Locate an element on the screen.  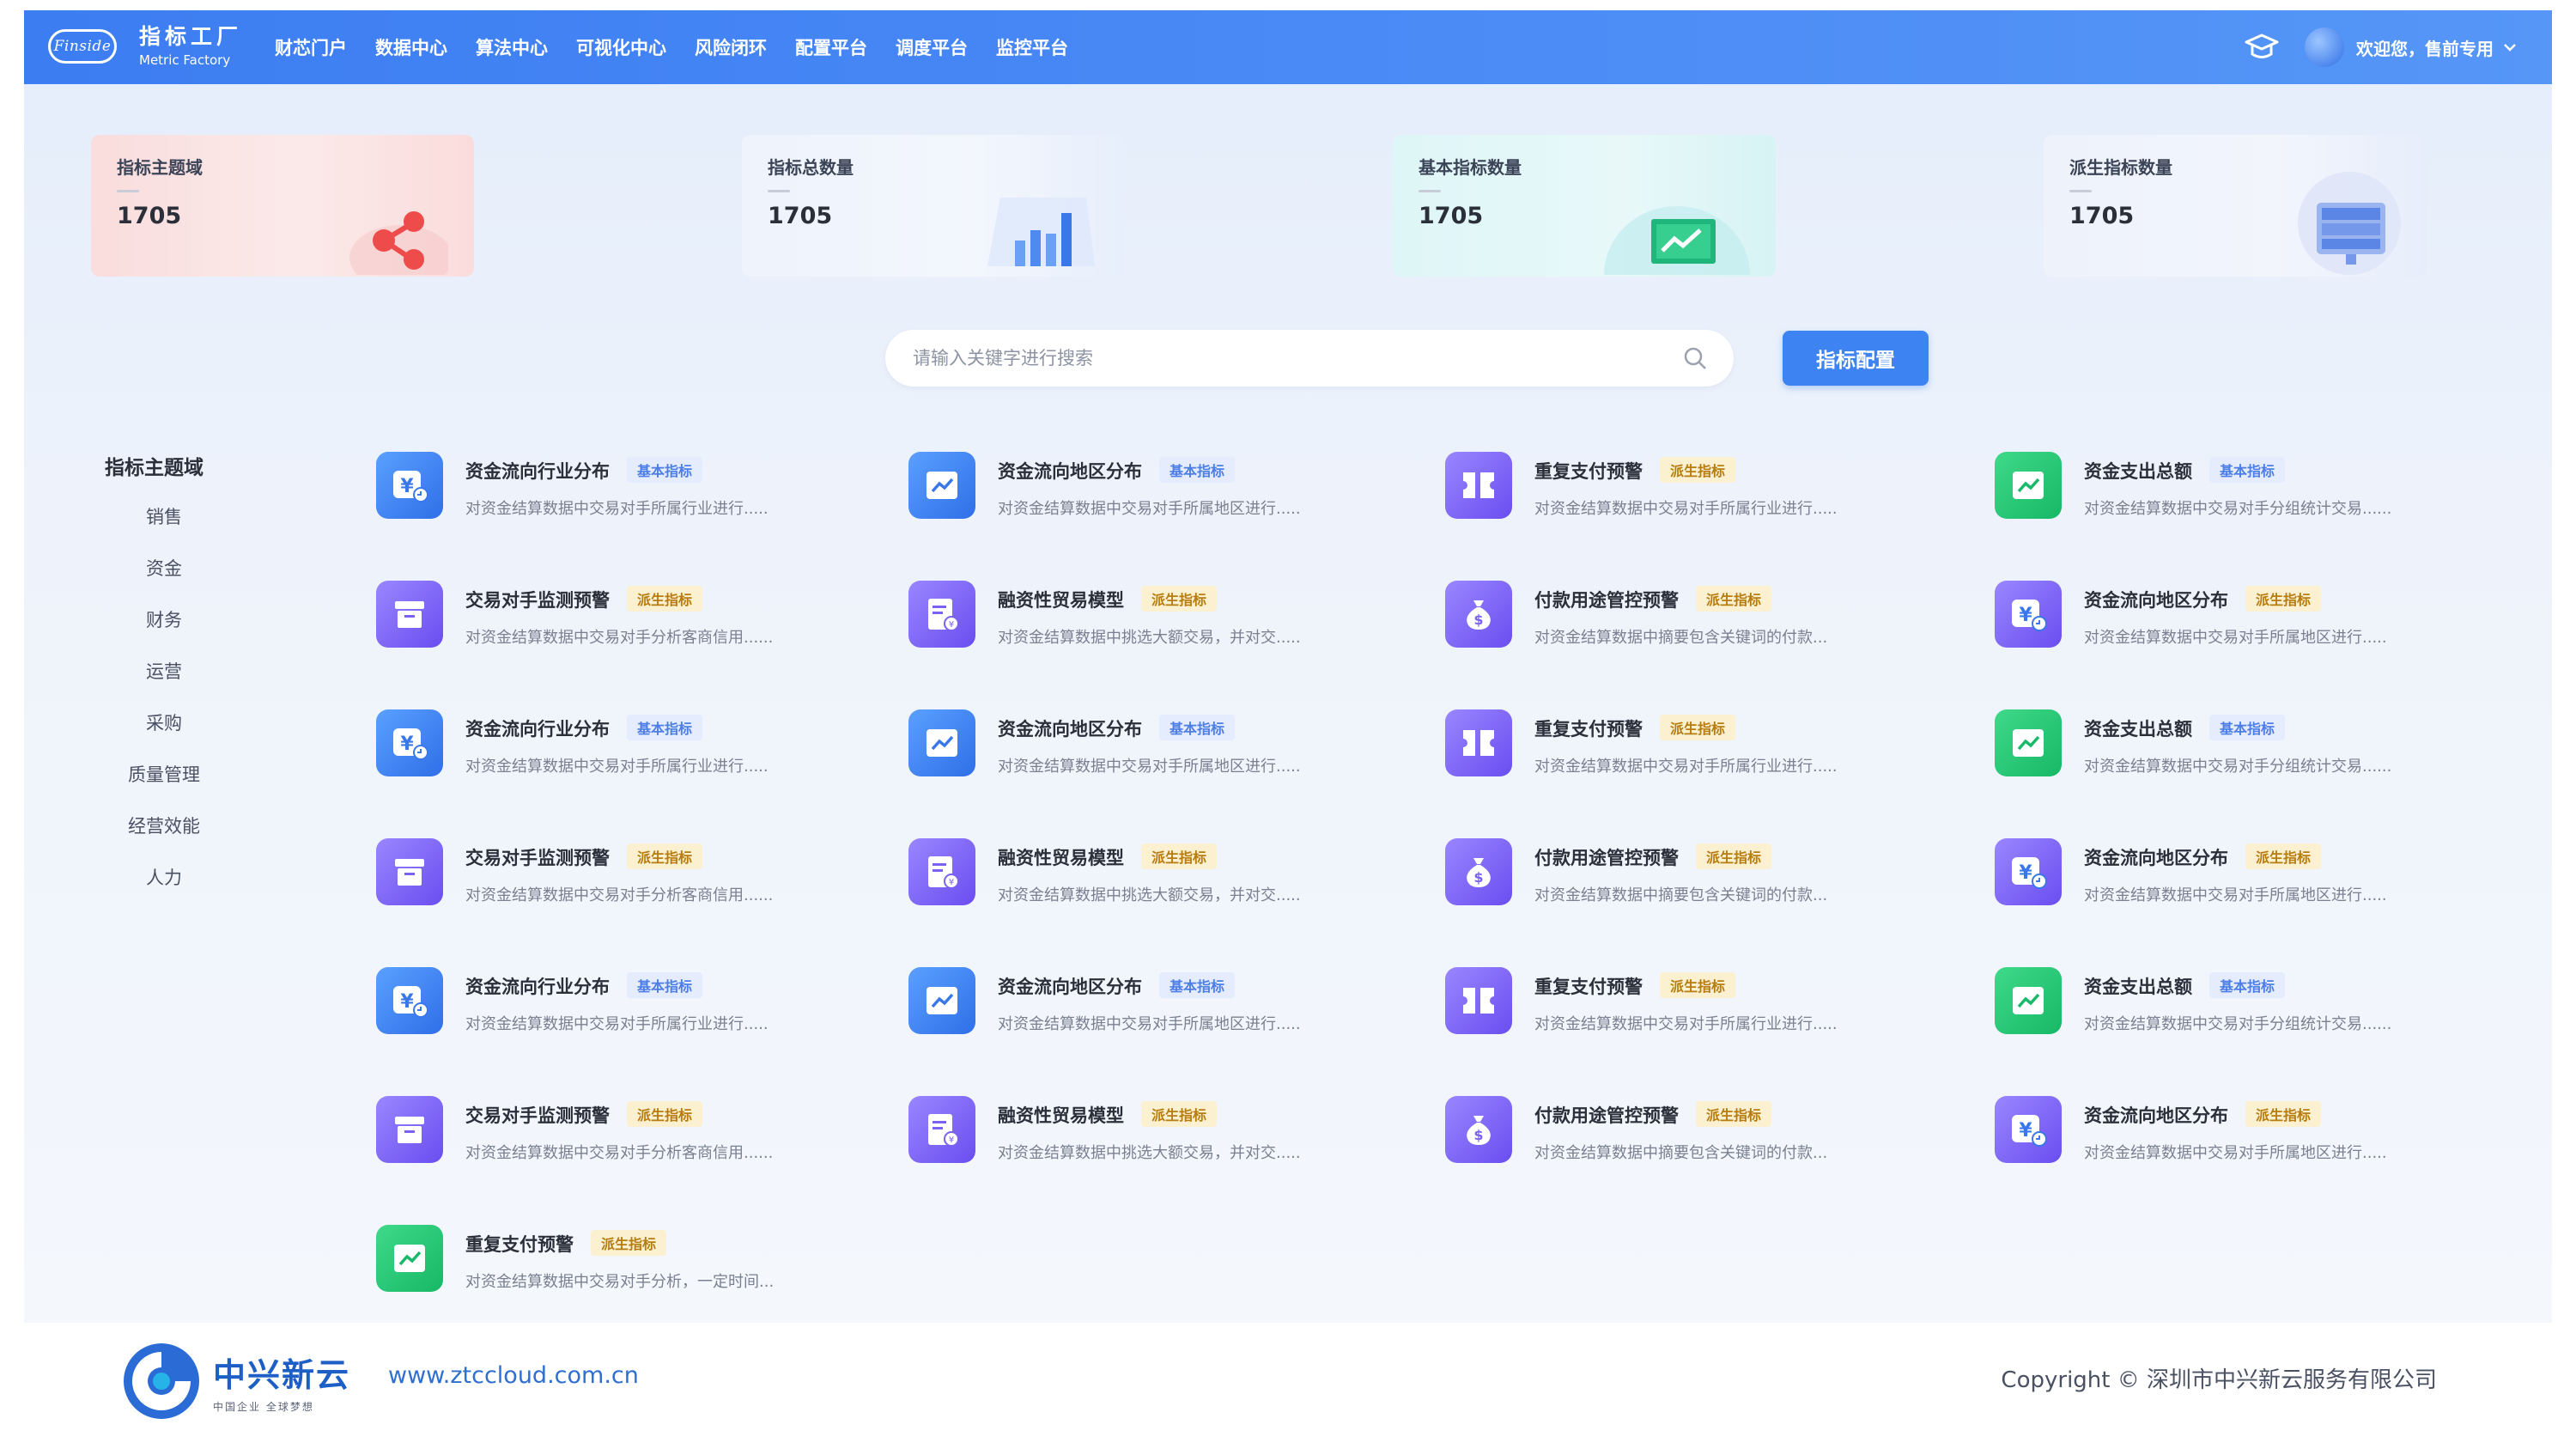
sidebar-item-quality: 质量管理 is located at coordinates (148, 787).